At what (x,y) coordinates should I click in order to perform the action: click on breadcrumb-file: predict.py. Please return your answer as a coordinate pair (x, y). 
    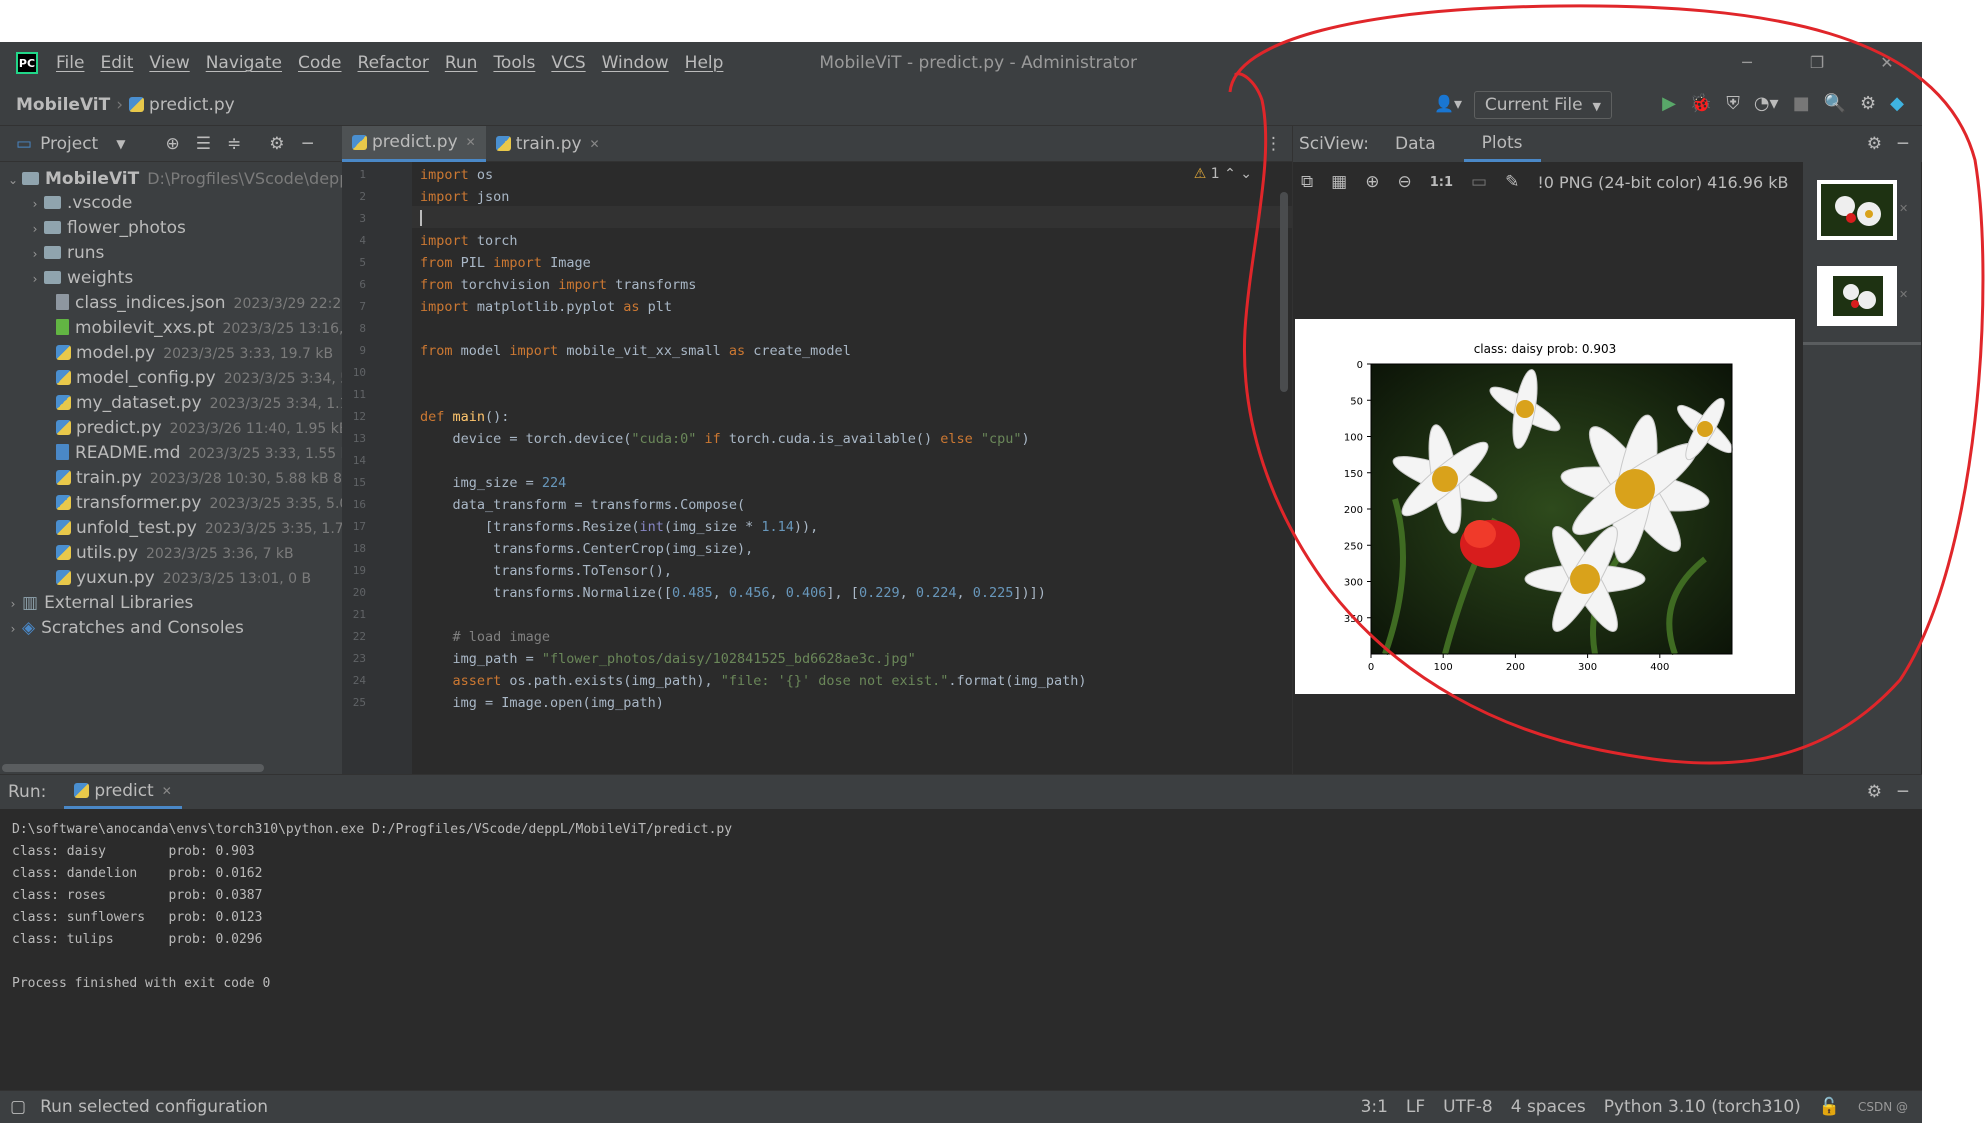
    Looking at the image, I should click on (192, 105).